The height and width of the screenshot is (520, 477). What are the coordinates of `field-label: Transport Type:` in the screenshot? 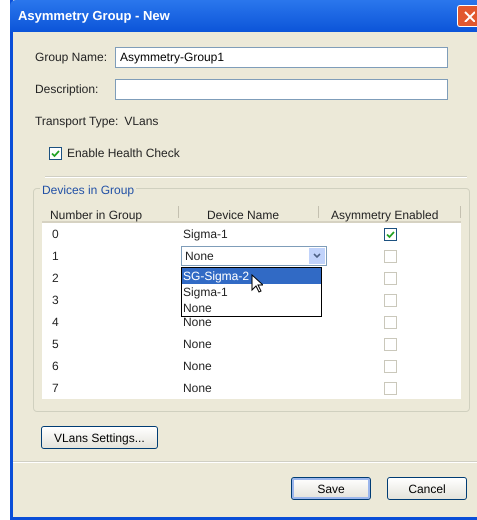 It's located at (76, 121).